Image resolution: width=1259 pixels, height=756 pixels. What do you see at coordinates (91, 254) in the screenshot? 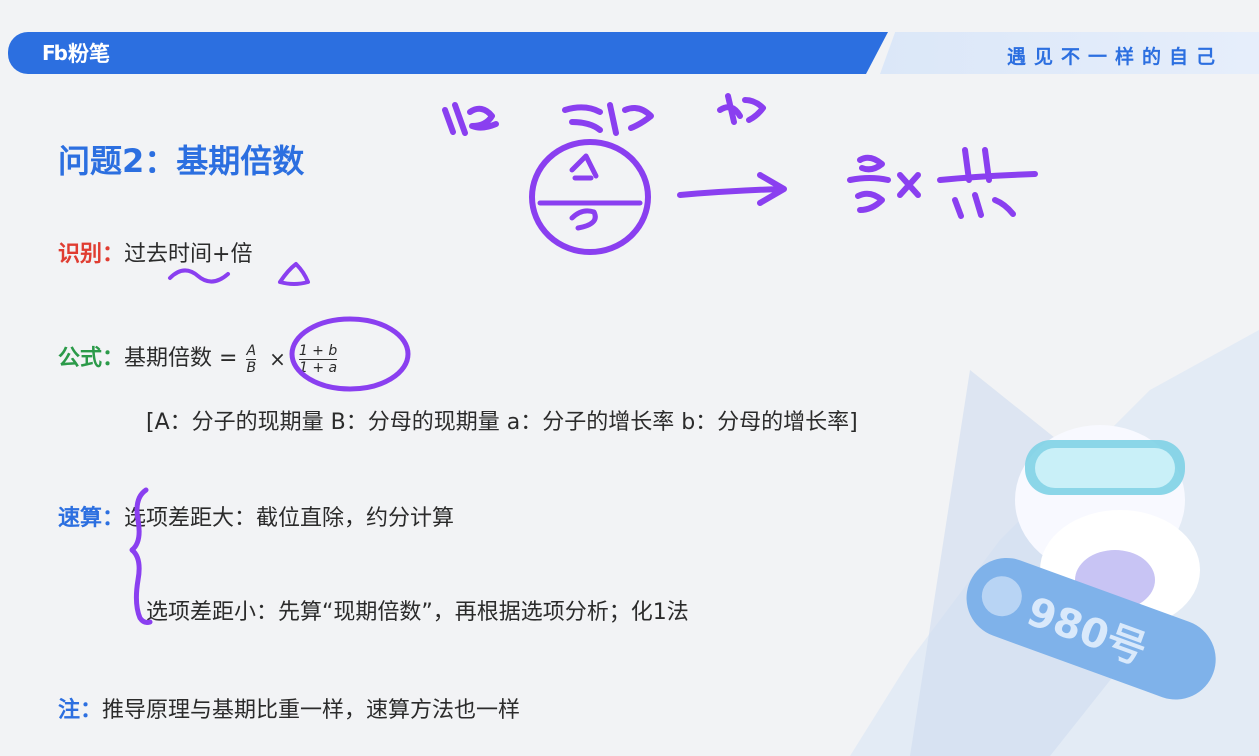
I see `identify-label: 识别：` at bounding box center [91, 254].